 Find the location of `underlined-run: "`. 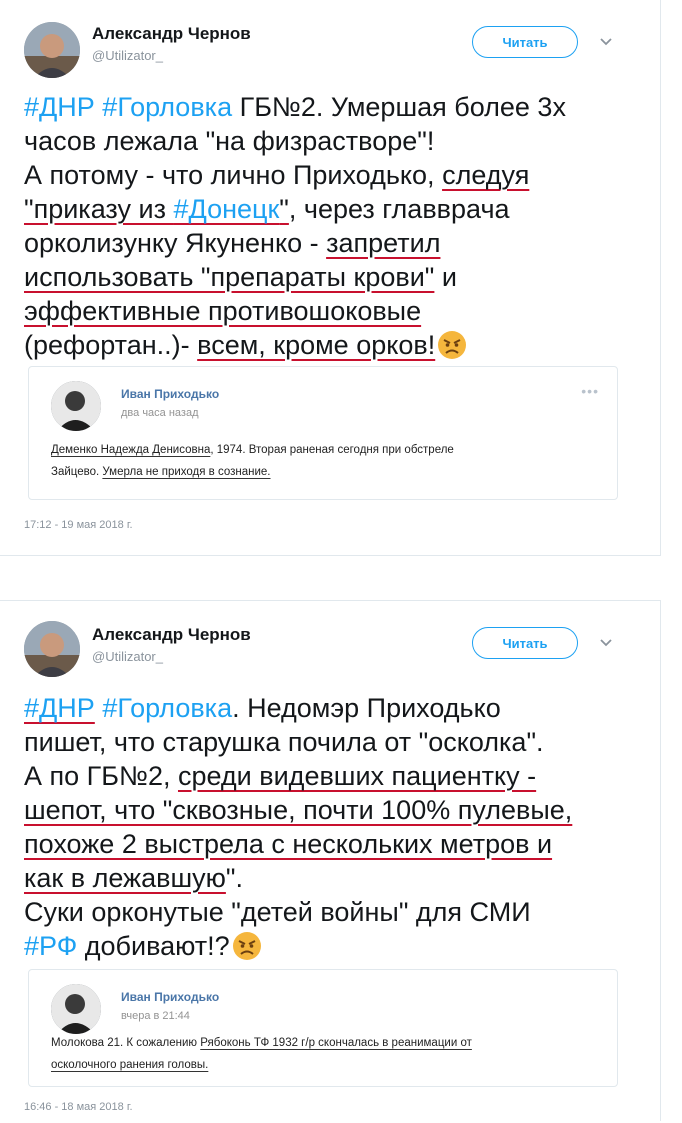

underlined-run: " is located at coordinates (284, 209).